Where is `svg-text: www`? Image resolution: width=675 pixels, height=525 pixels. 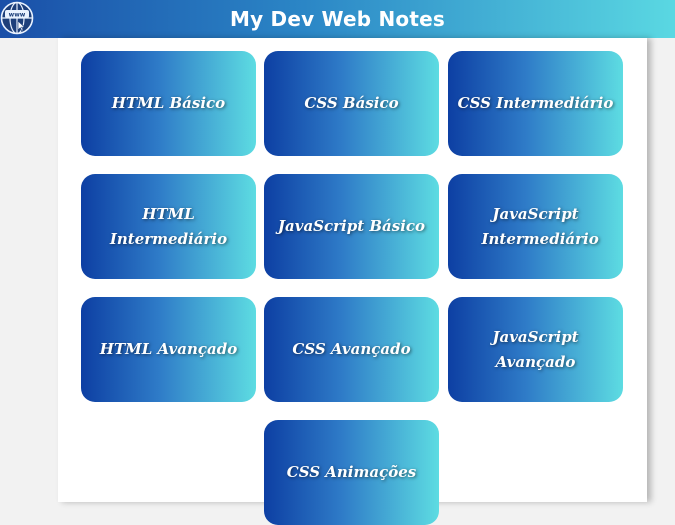 svg-text: www is located at coordinates (17, 15).